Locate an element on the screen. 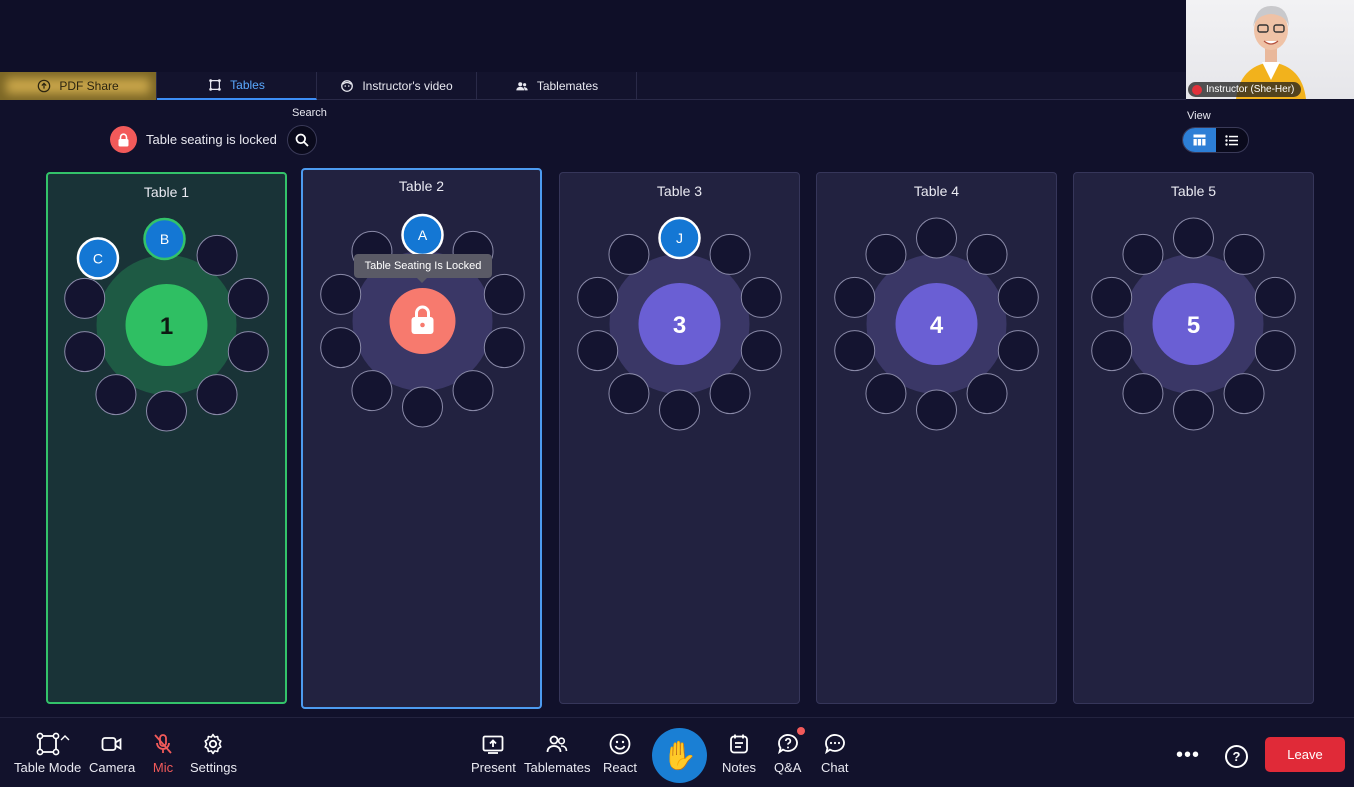  tablemates-button: Tablemates is located at coordinates (557, 753).